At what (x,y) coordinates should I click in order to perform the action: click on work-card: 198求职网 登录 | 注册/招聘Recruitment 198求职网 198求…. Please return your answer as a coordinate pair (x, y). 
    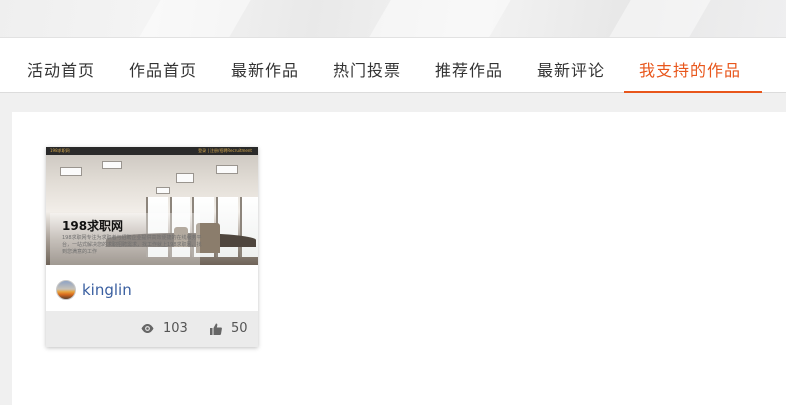
    Looking at the image, I should click on (152, 247).